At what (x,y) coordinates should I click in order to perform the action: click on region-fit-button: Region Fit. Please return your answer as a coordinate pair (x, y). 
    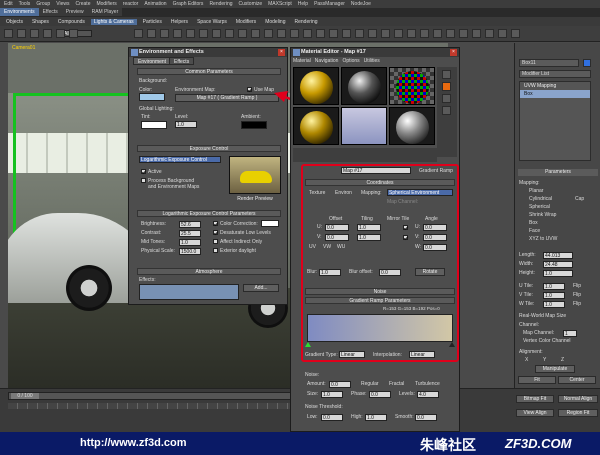
    Looking at the image, I should click on (578, 413).